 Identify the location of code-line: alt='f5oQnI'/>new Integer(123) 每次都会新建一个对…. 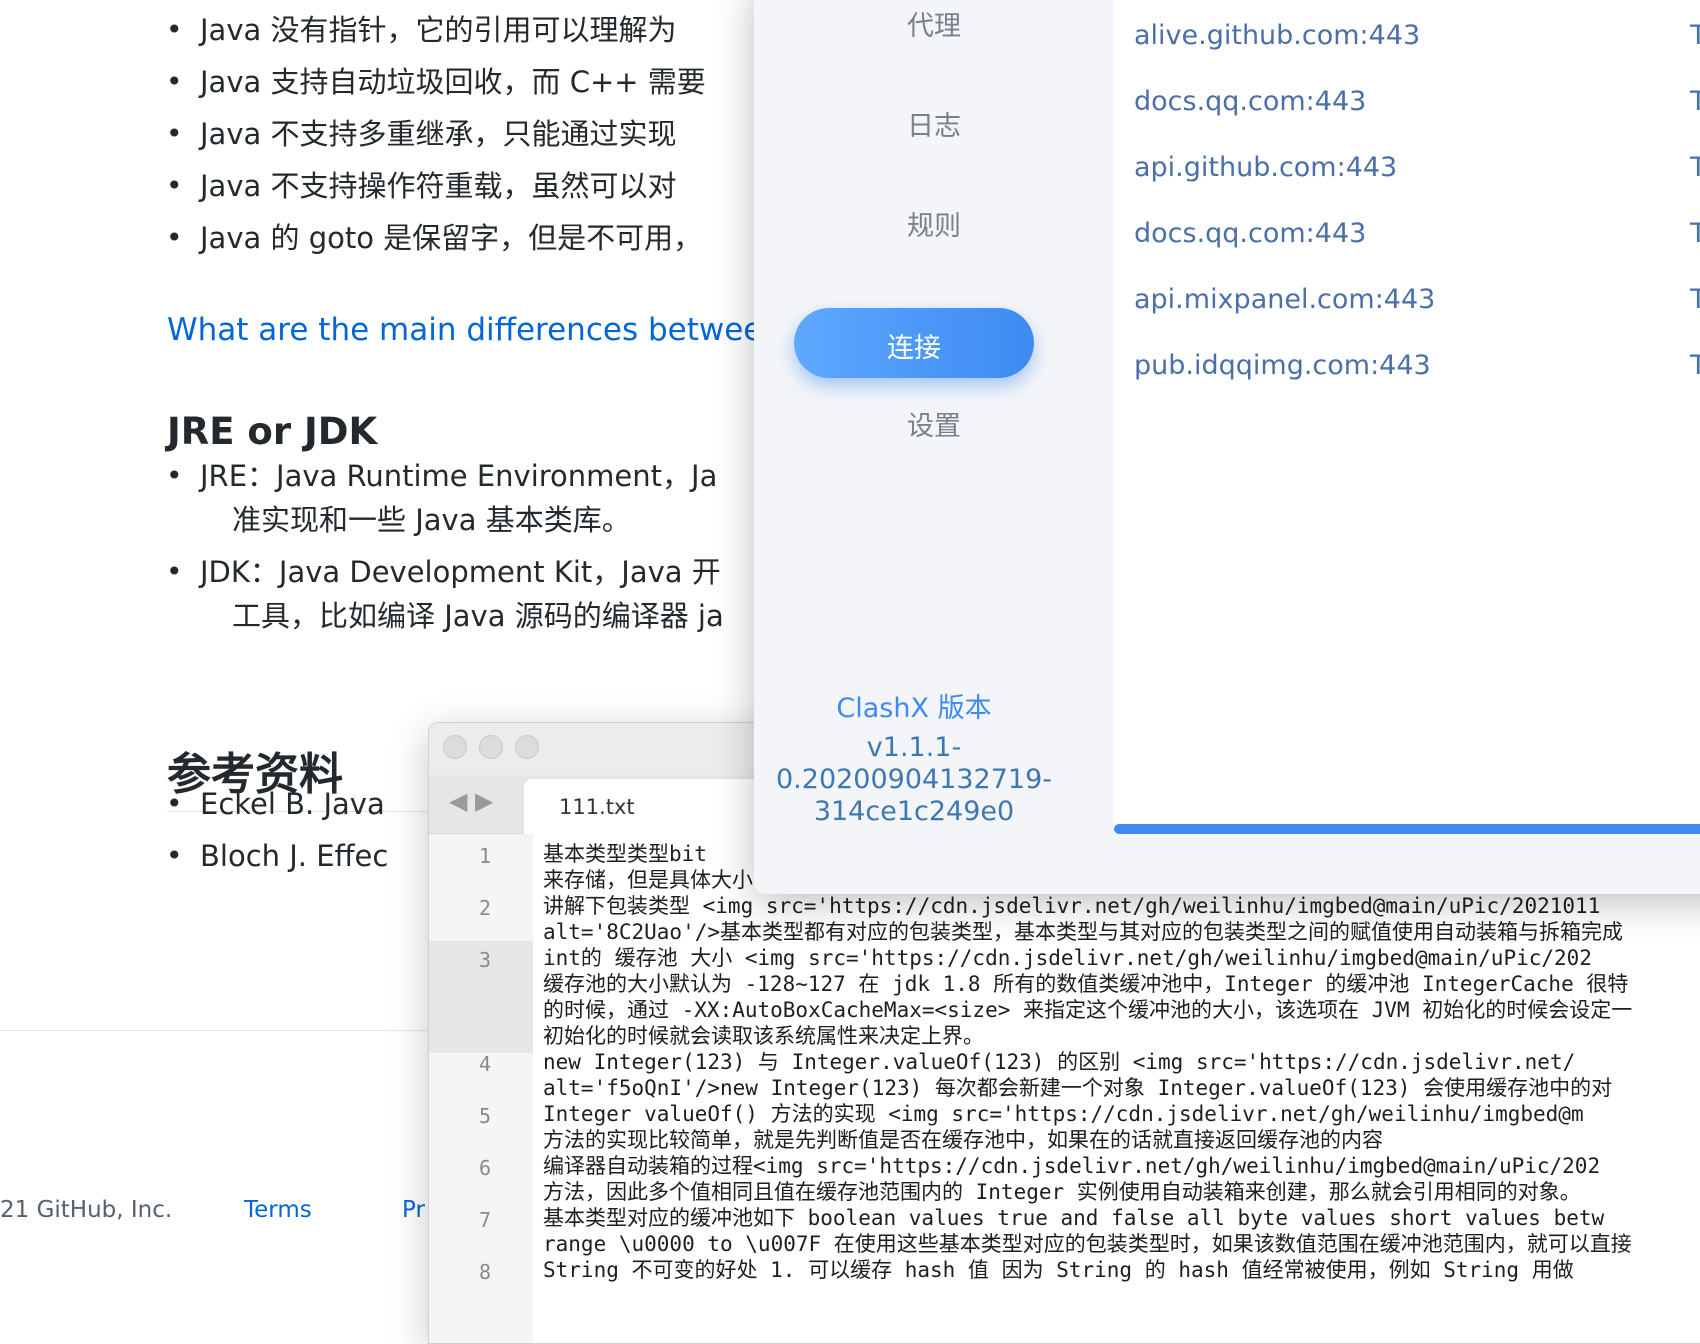
(1077, 1088).